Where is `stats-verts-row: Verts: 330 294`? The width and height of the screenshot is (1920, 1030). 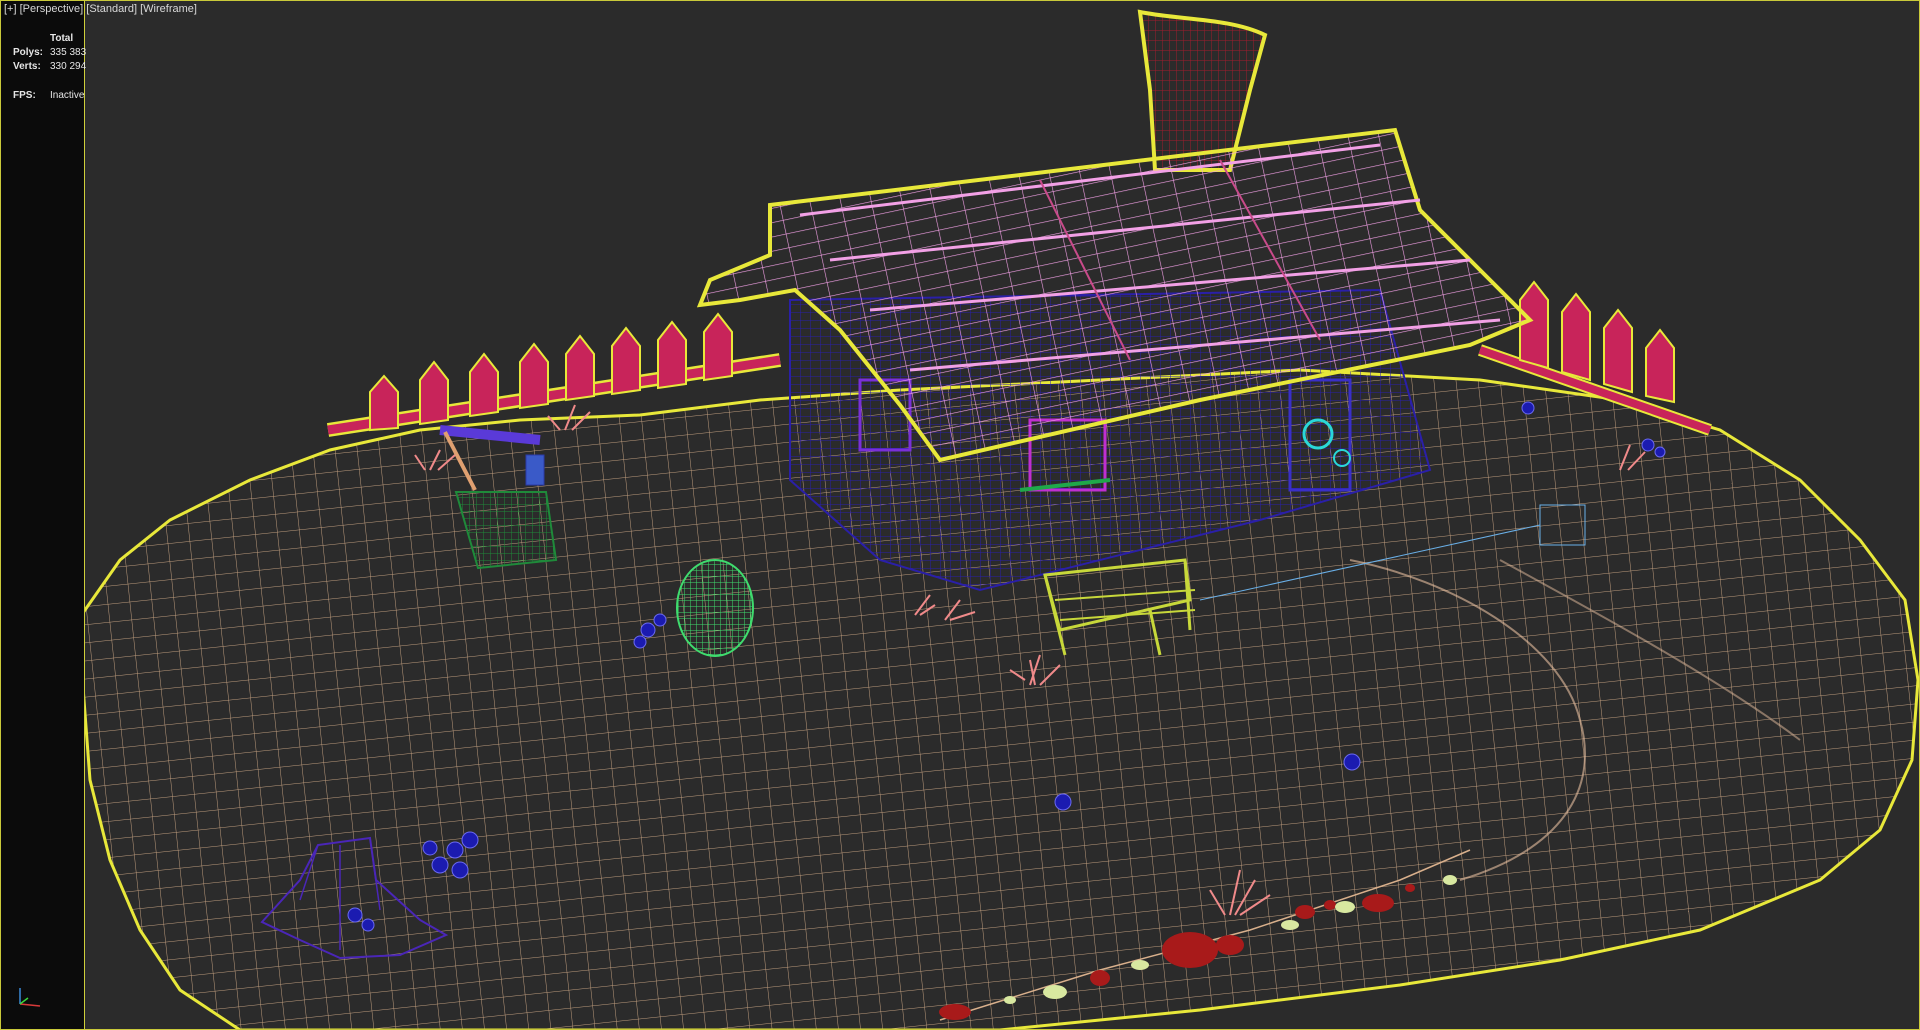
stats-verts-row: Verts: 330 294 is located at coordinates (49, 67).